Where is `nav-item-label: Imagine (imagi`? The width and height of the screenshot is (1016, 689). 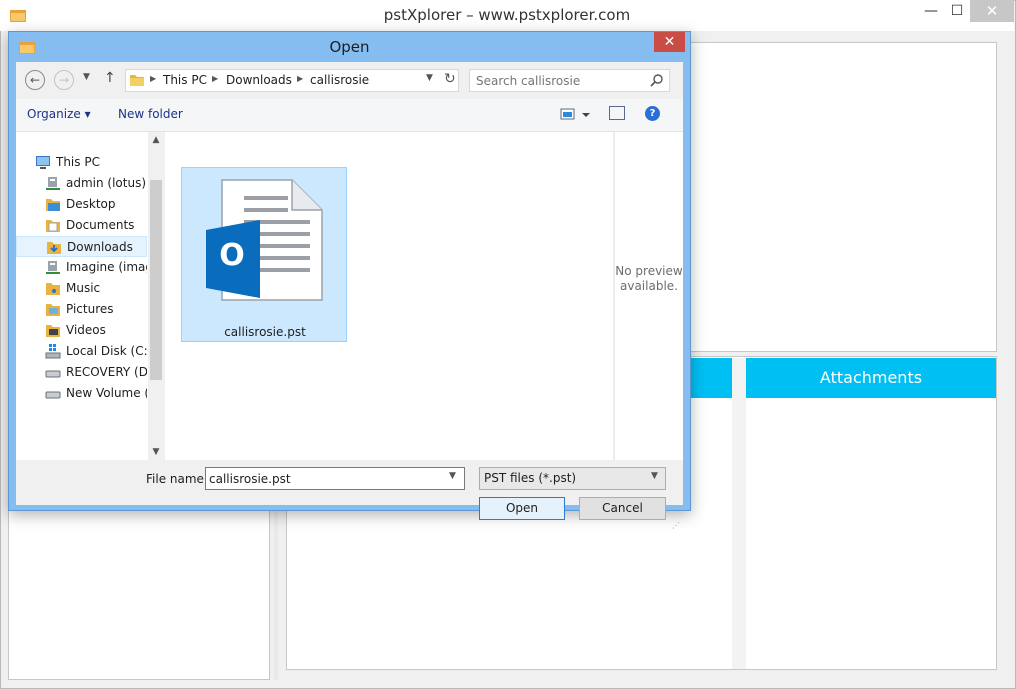 nav-item-label: Imagine (imagi is located at coordinates (106, 267).